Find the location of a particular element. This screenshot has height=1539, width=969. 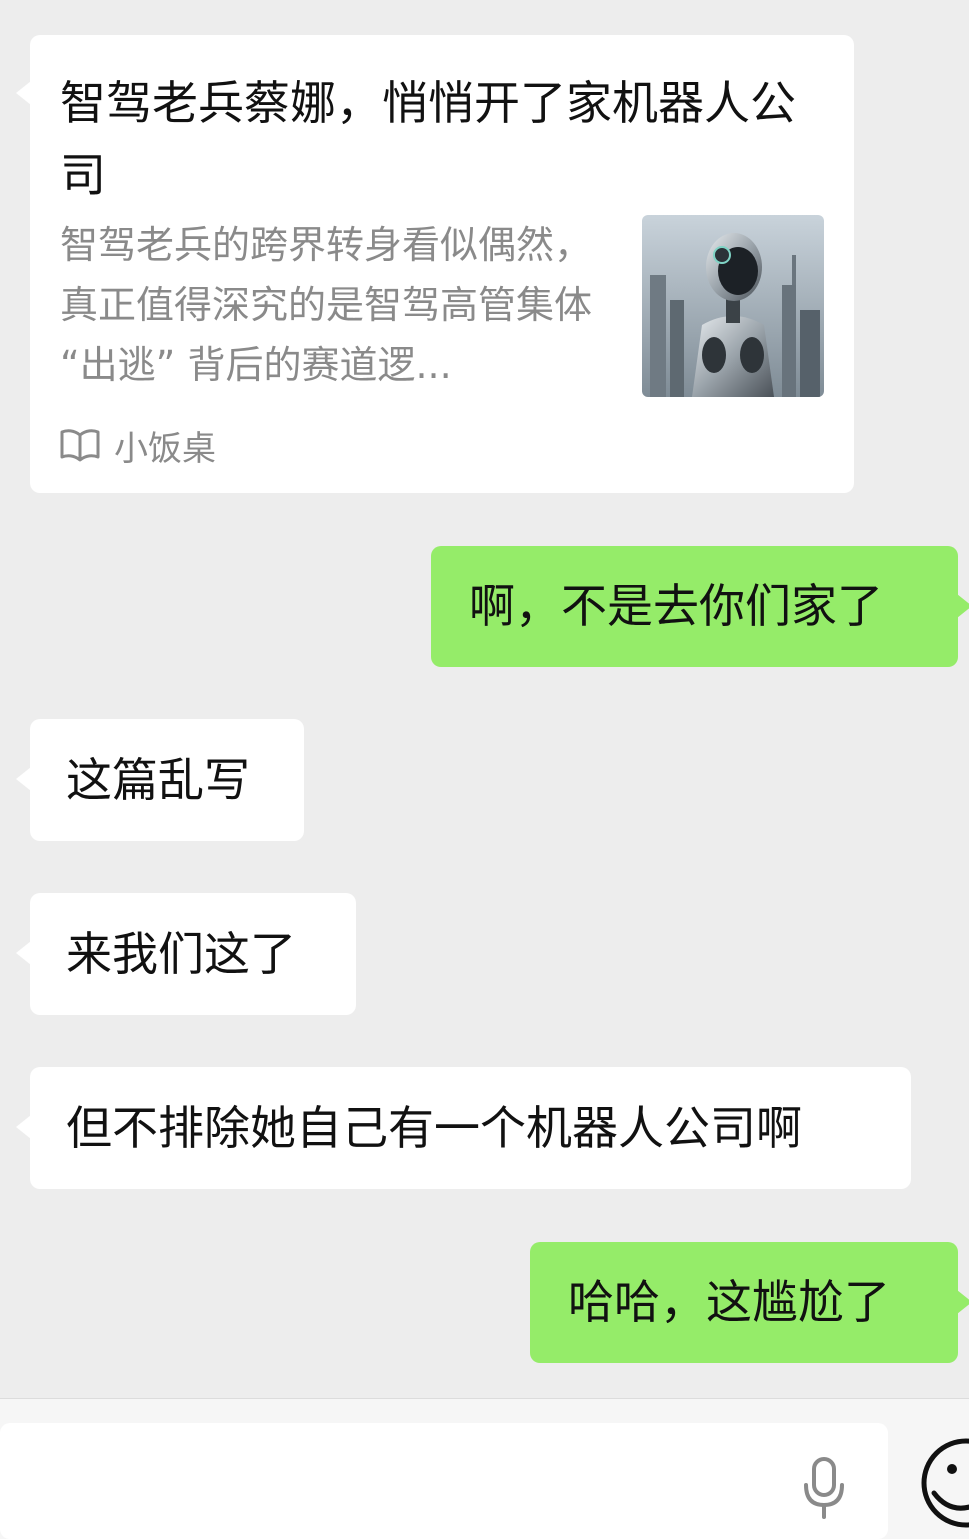

message-text: 这篇乱写 is located at coordinates (158, 780).